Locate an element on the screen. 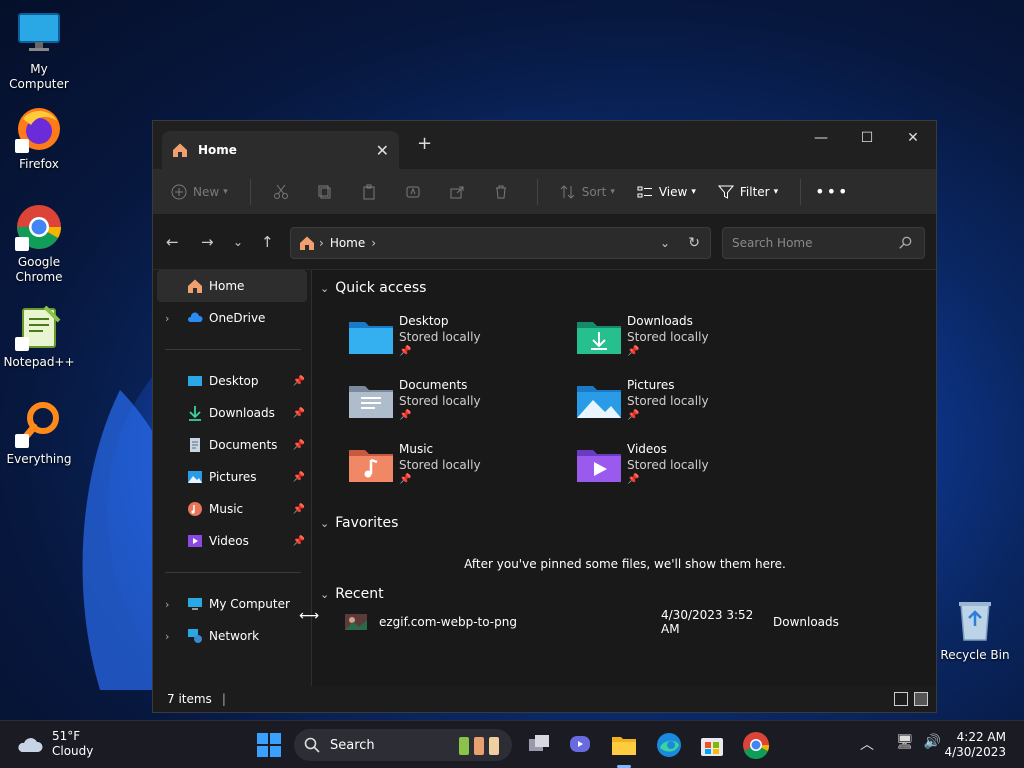 This screenshot has width=1024, height=768. sidebar-item-videos: Videos 📌 is located at coordinates (232, 541).